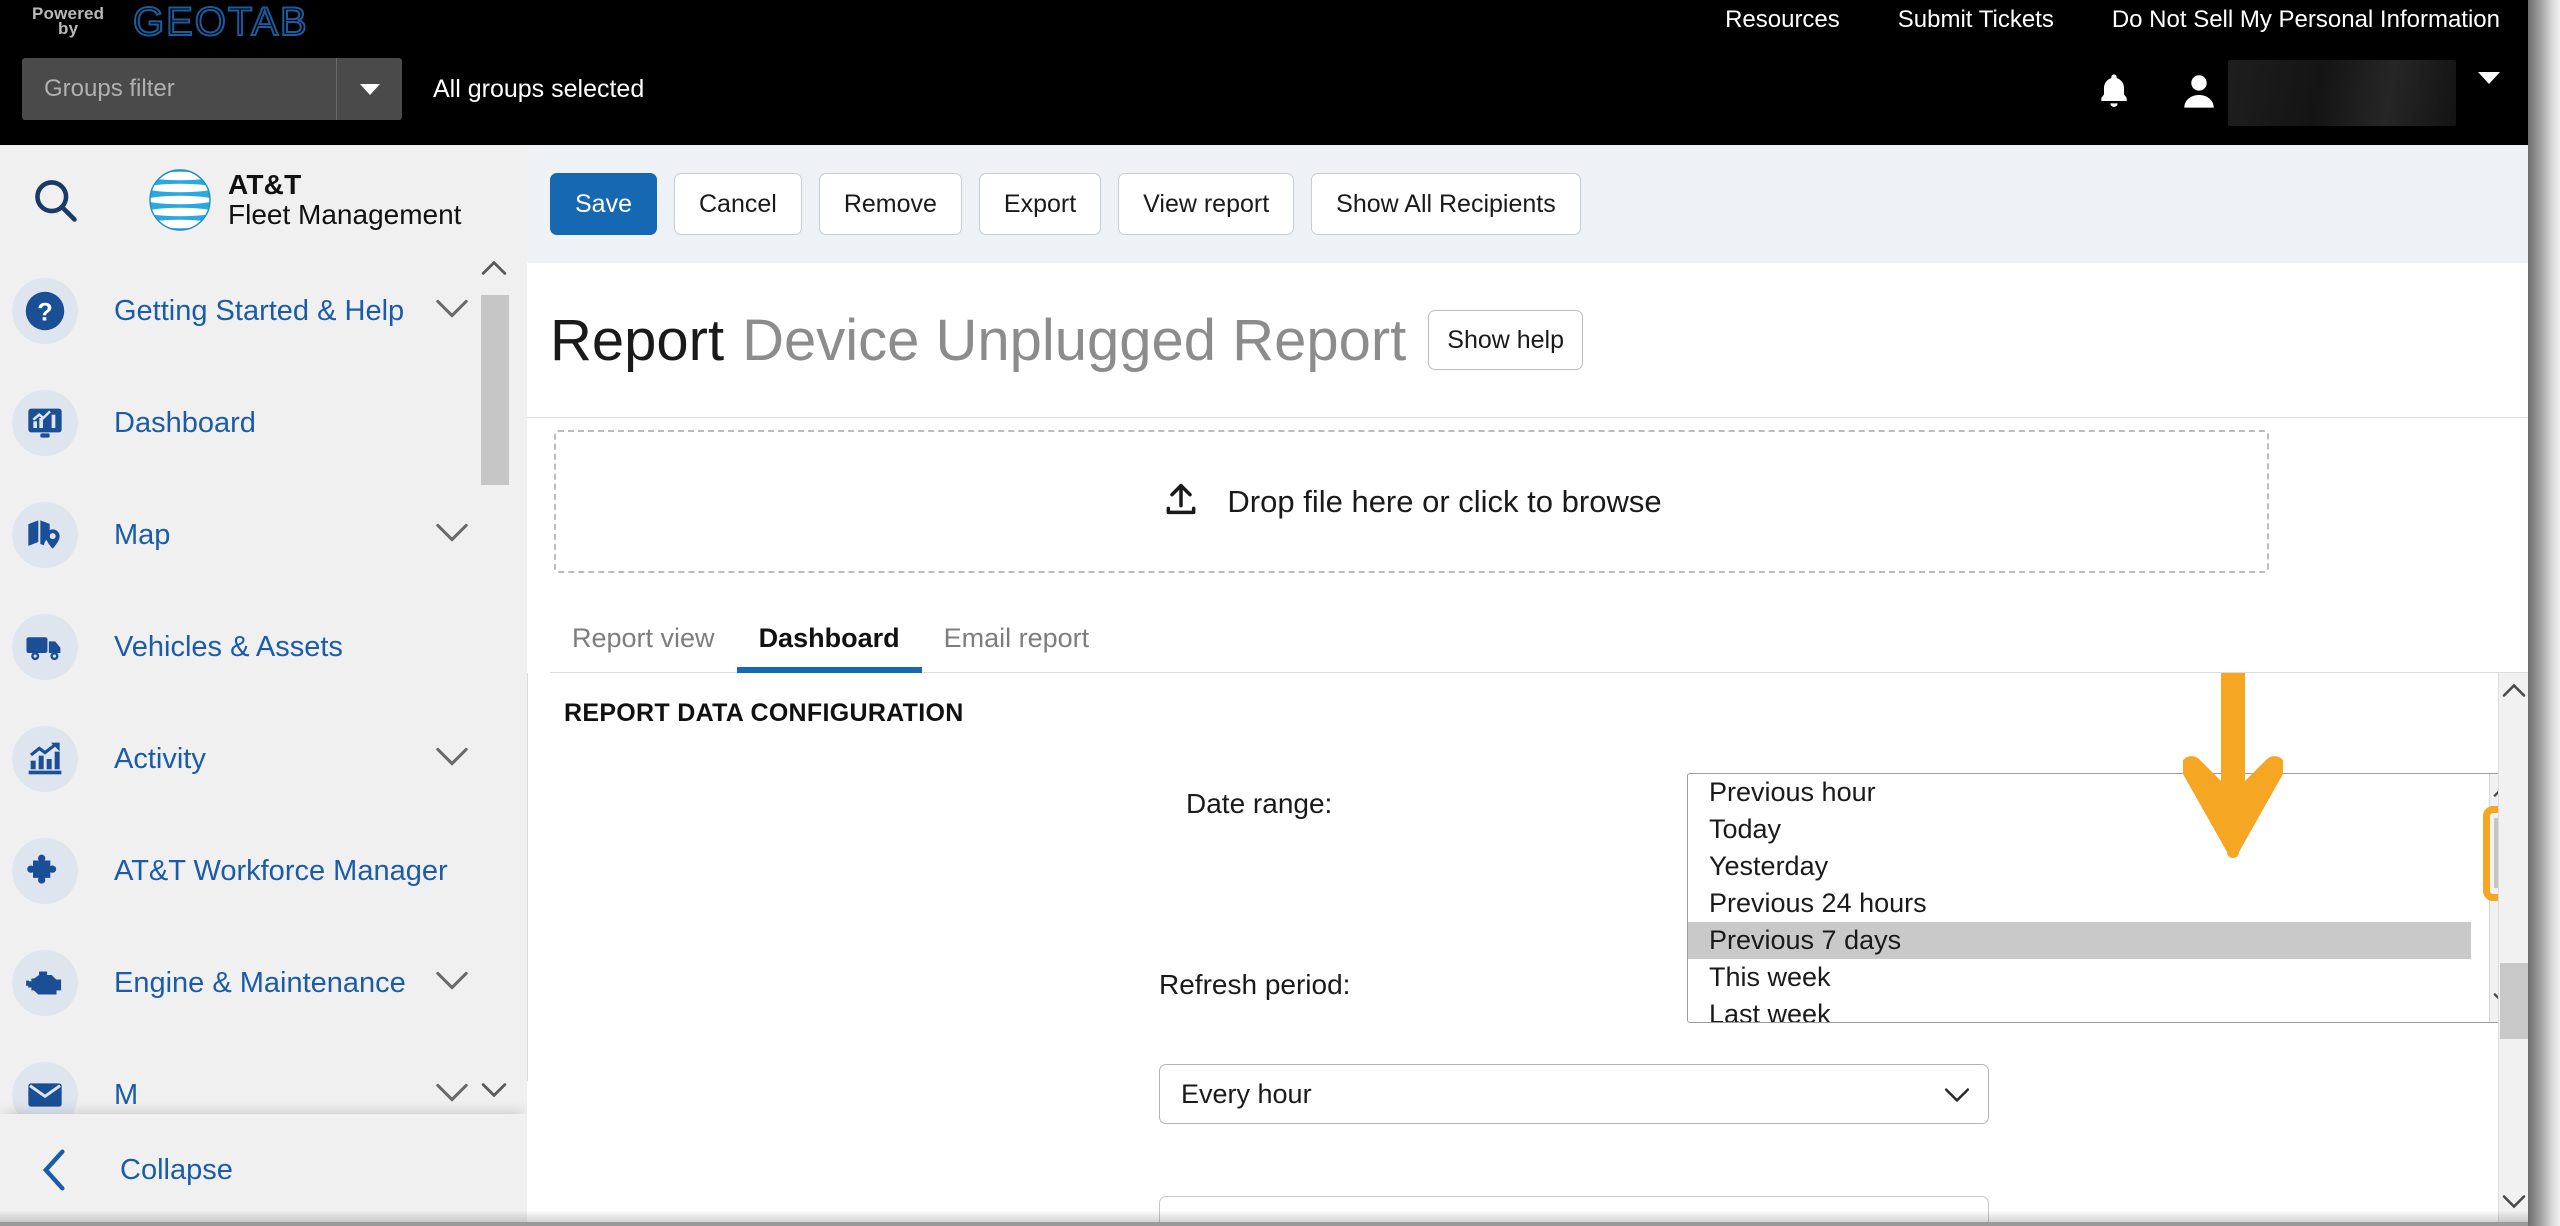 This screenshot has height=1226, width=2560. What do you see at coordinates (2297, 93) in the screenshot?
I see `account-zone` at bounding box center [2297, 93].